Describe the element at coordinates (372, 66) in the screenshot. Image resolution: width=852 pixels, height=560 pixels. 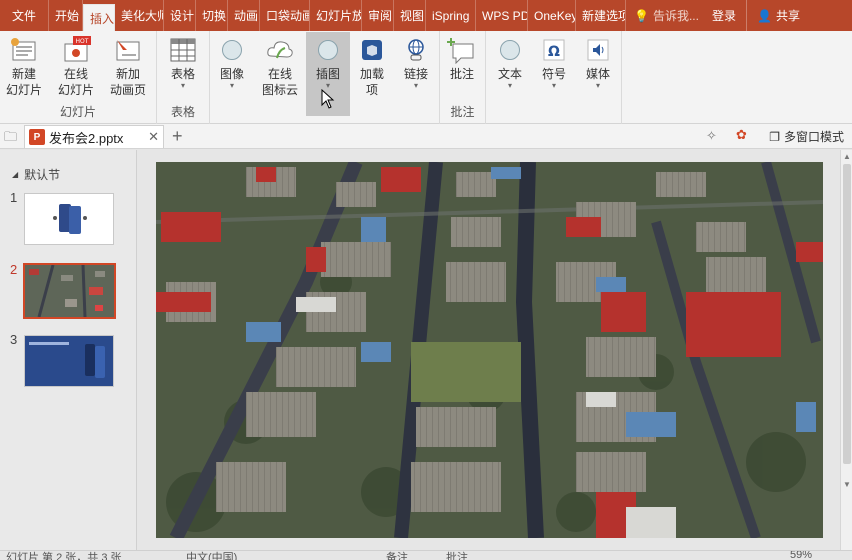
I see `addins-button: 加载 项` at that location.